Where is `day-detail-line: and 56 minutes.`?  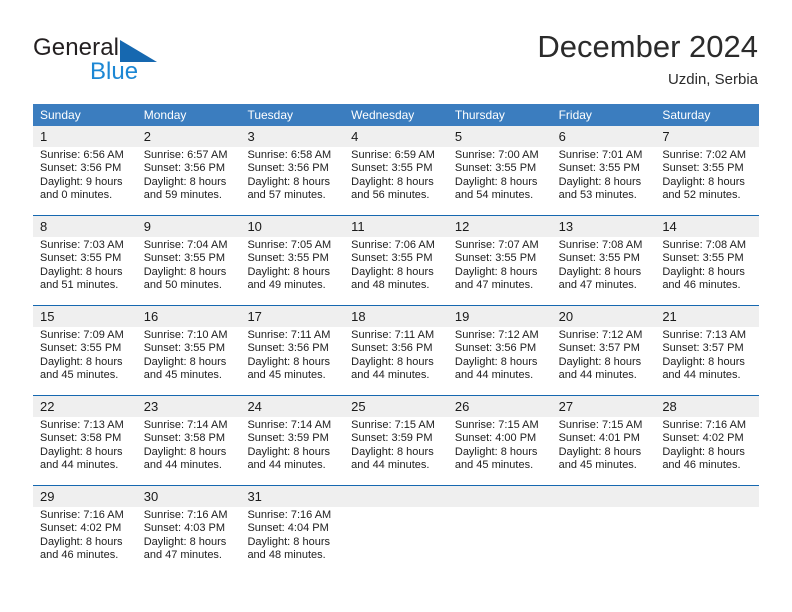 day-detail-line: and 56 minutes. is located at coordinates (390, 194).